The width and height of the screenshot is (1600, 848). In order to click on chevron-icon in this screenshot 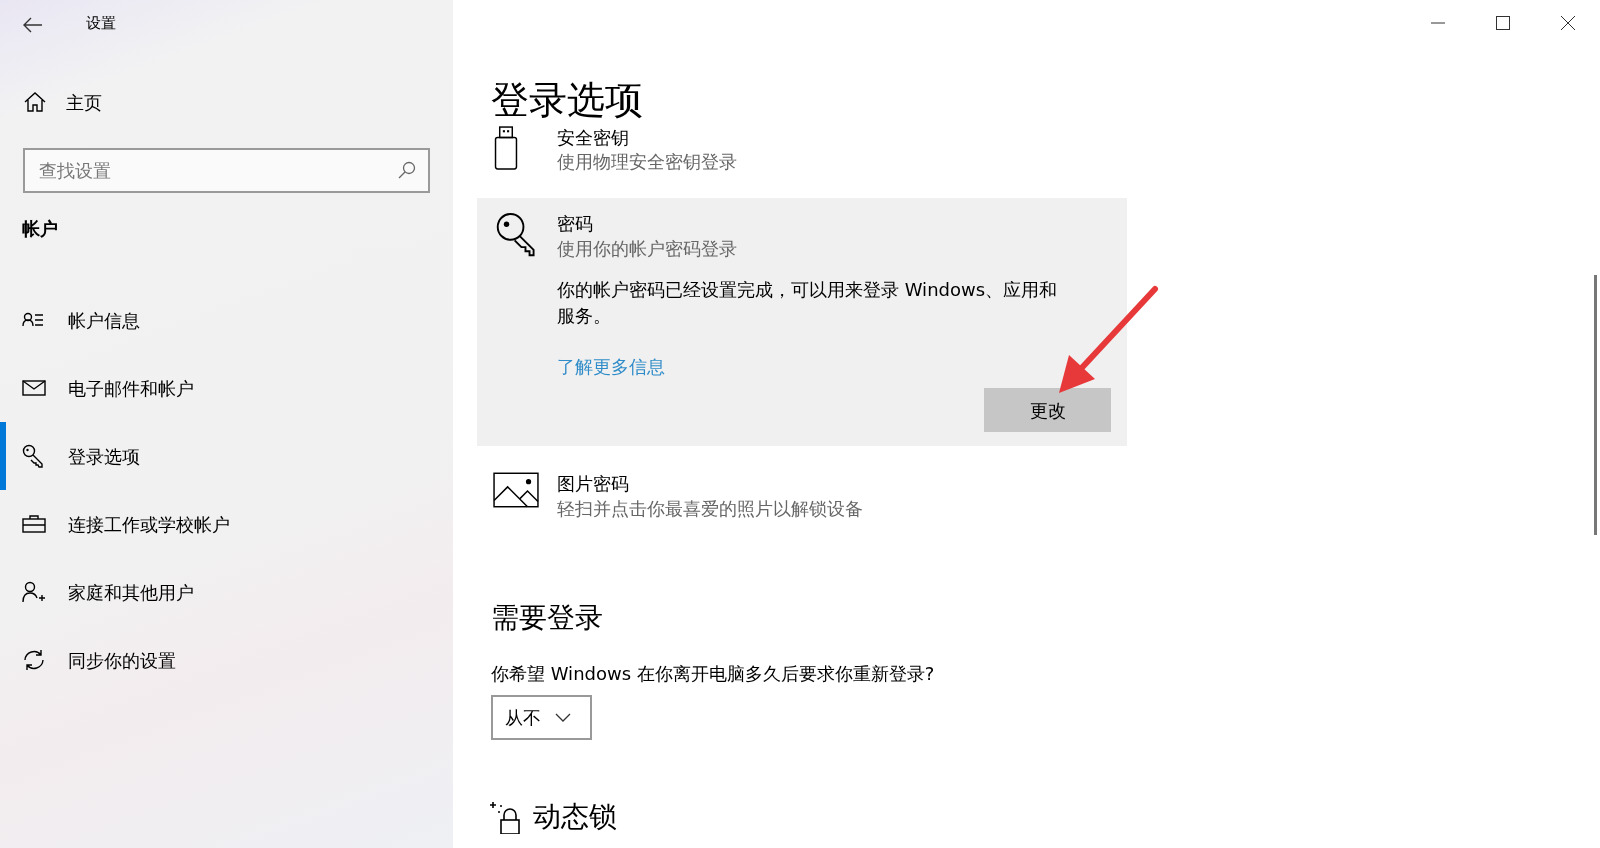, I will do `click(563, 718)`.